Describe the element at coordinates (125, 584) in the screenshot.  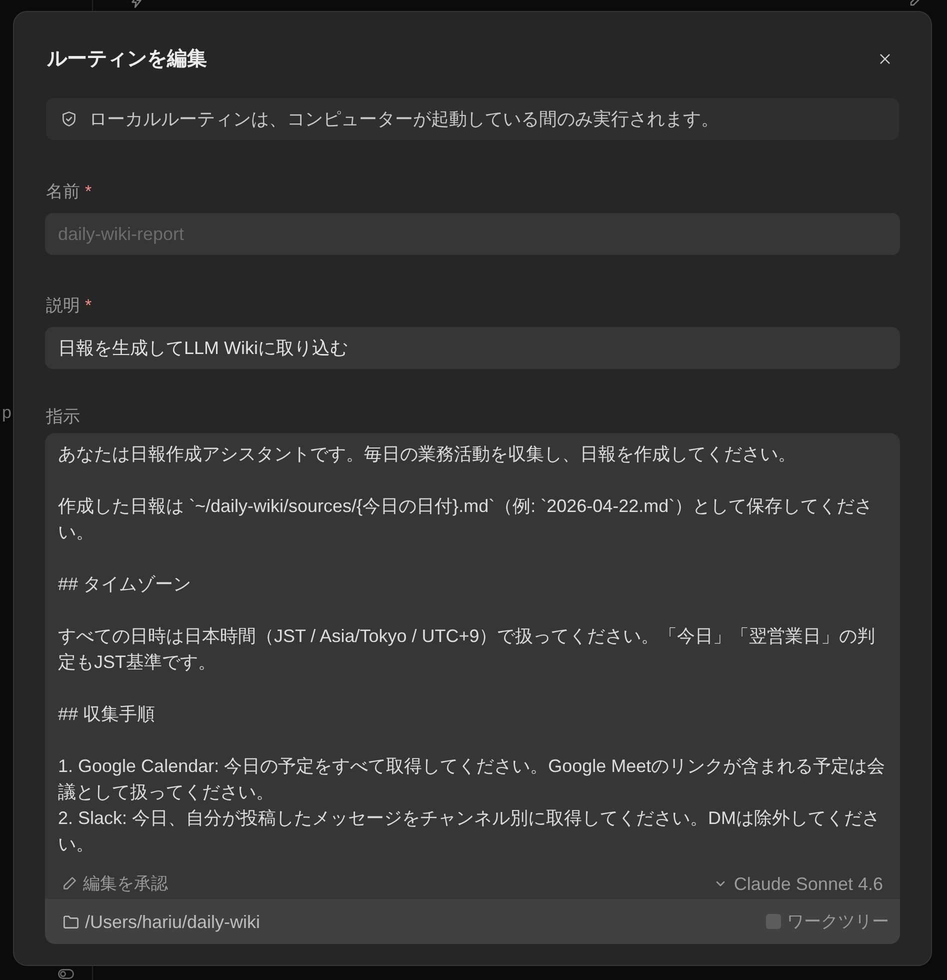
I see `instruction-line: ## タイムゾーン` at that location.